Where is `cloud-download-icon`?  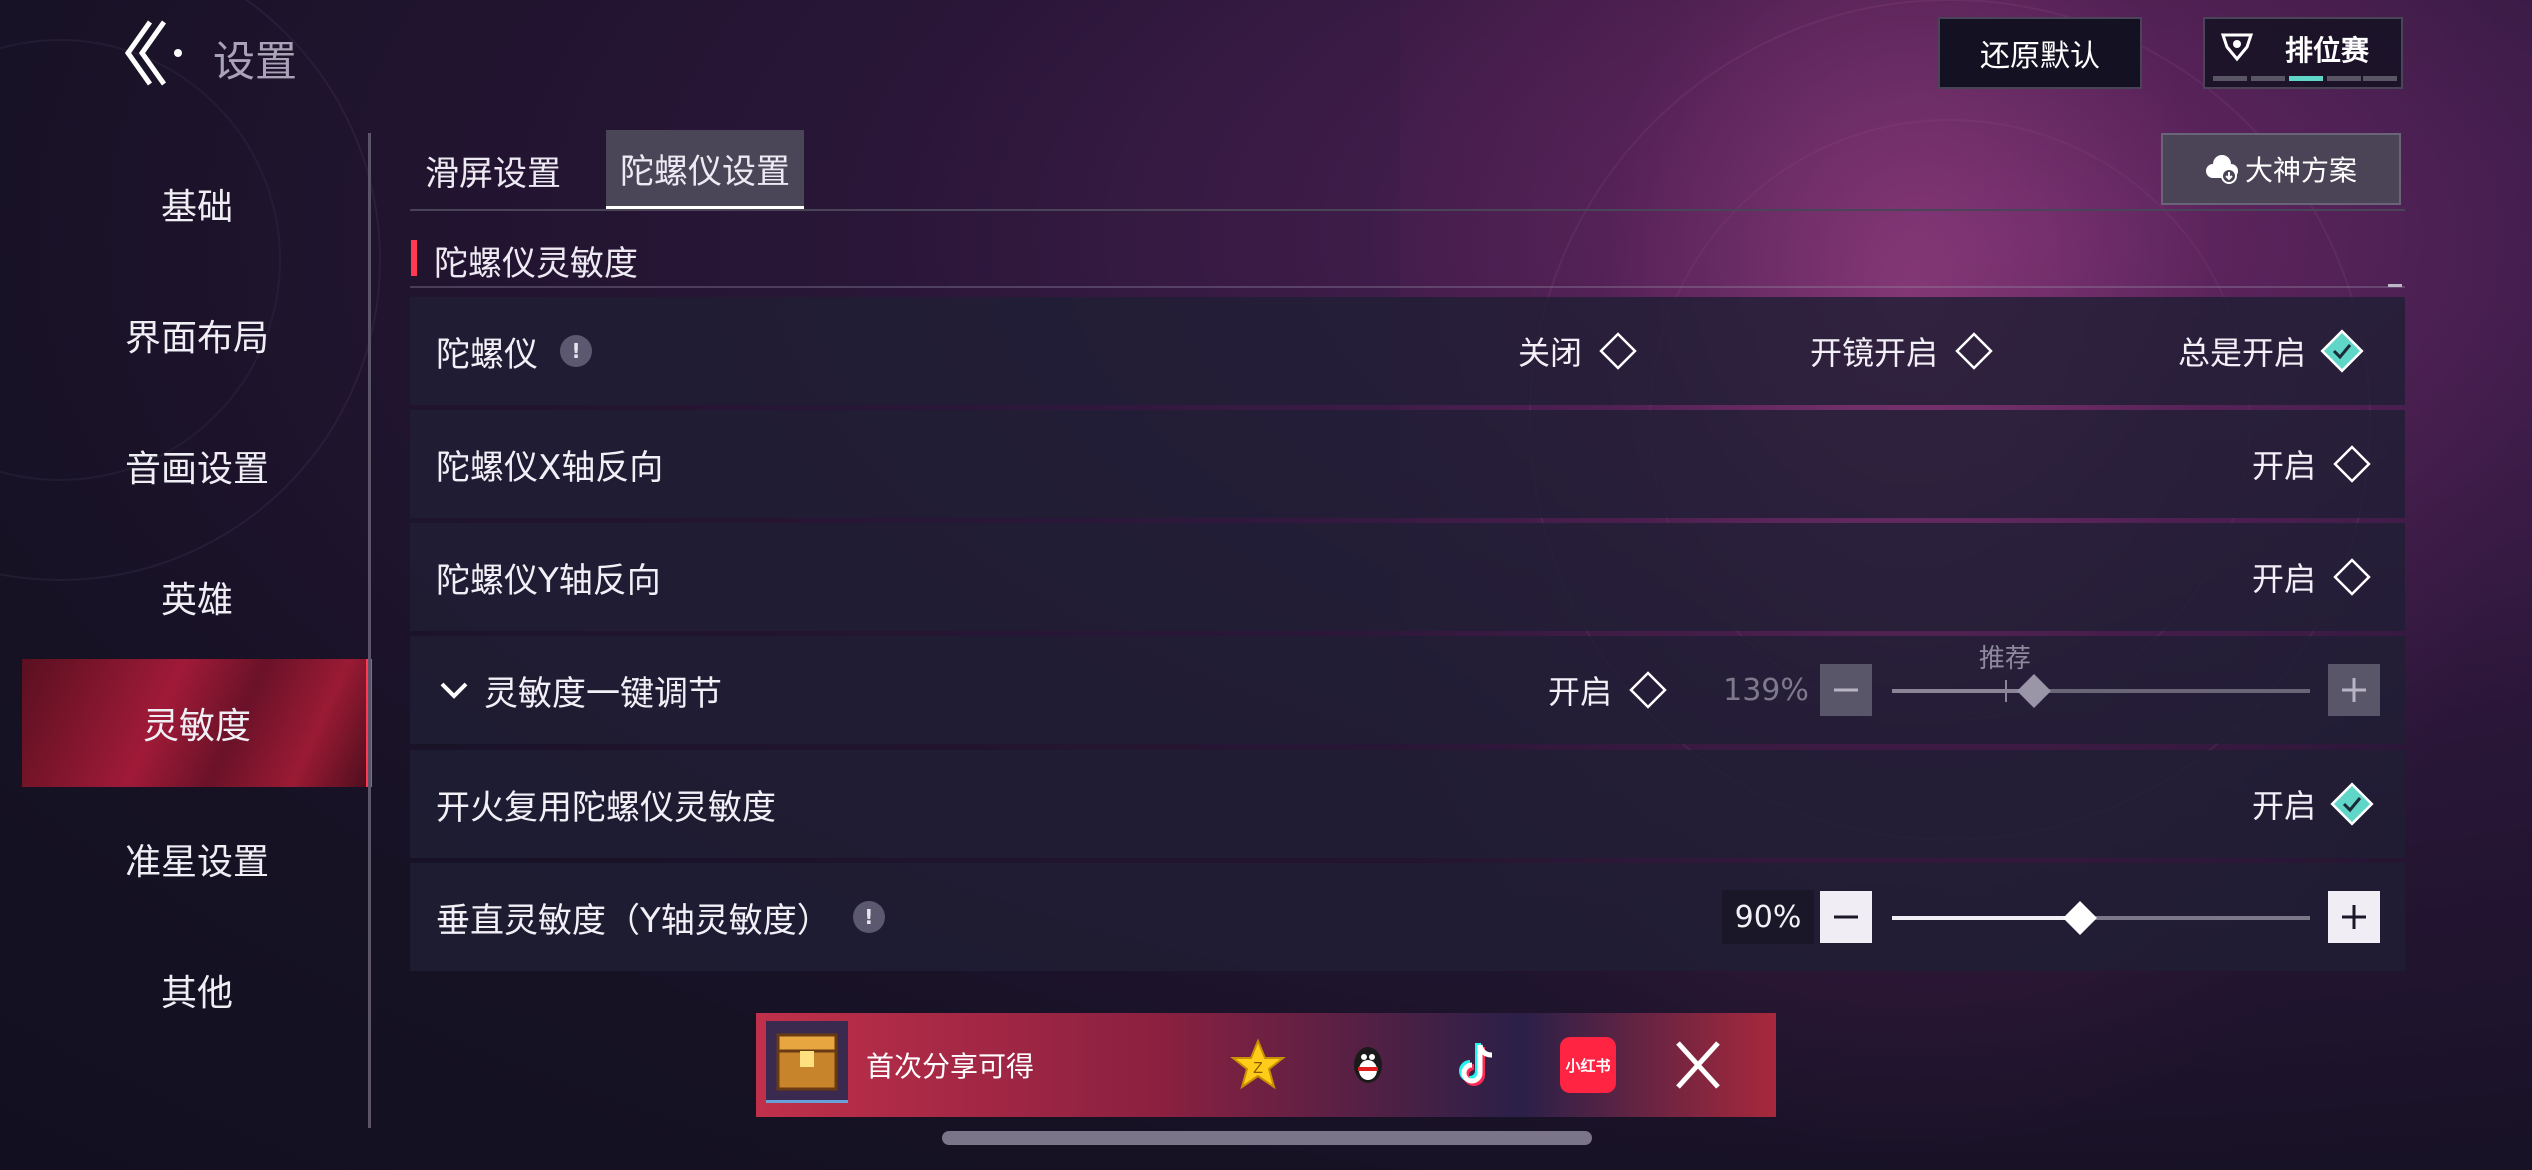
cloud-download-icon is located at coordinates (2221, 169).